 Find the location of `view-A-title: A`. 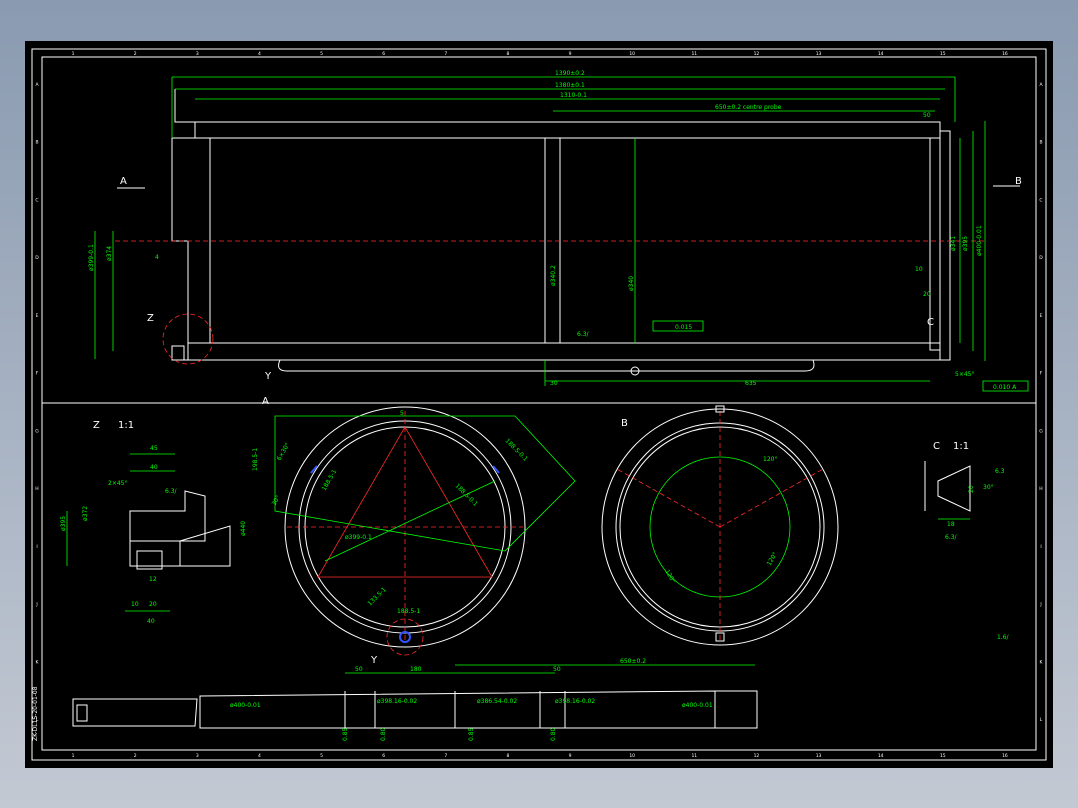

view-A-title: A is located at coordinates (265, 401).